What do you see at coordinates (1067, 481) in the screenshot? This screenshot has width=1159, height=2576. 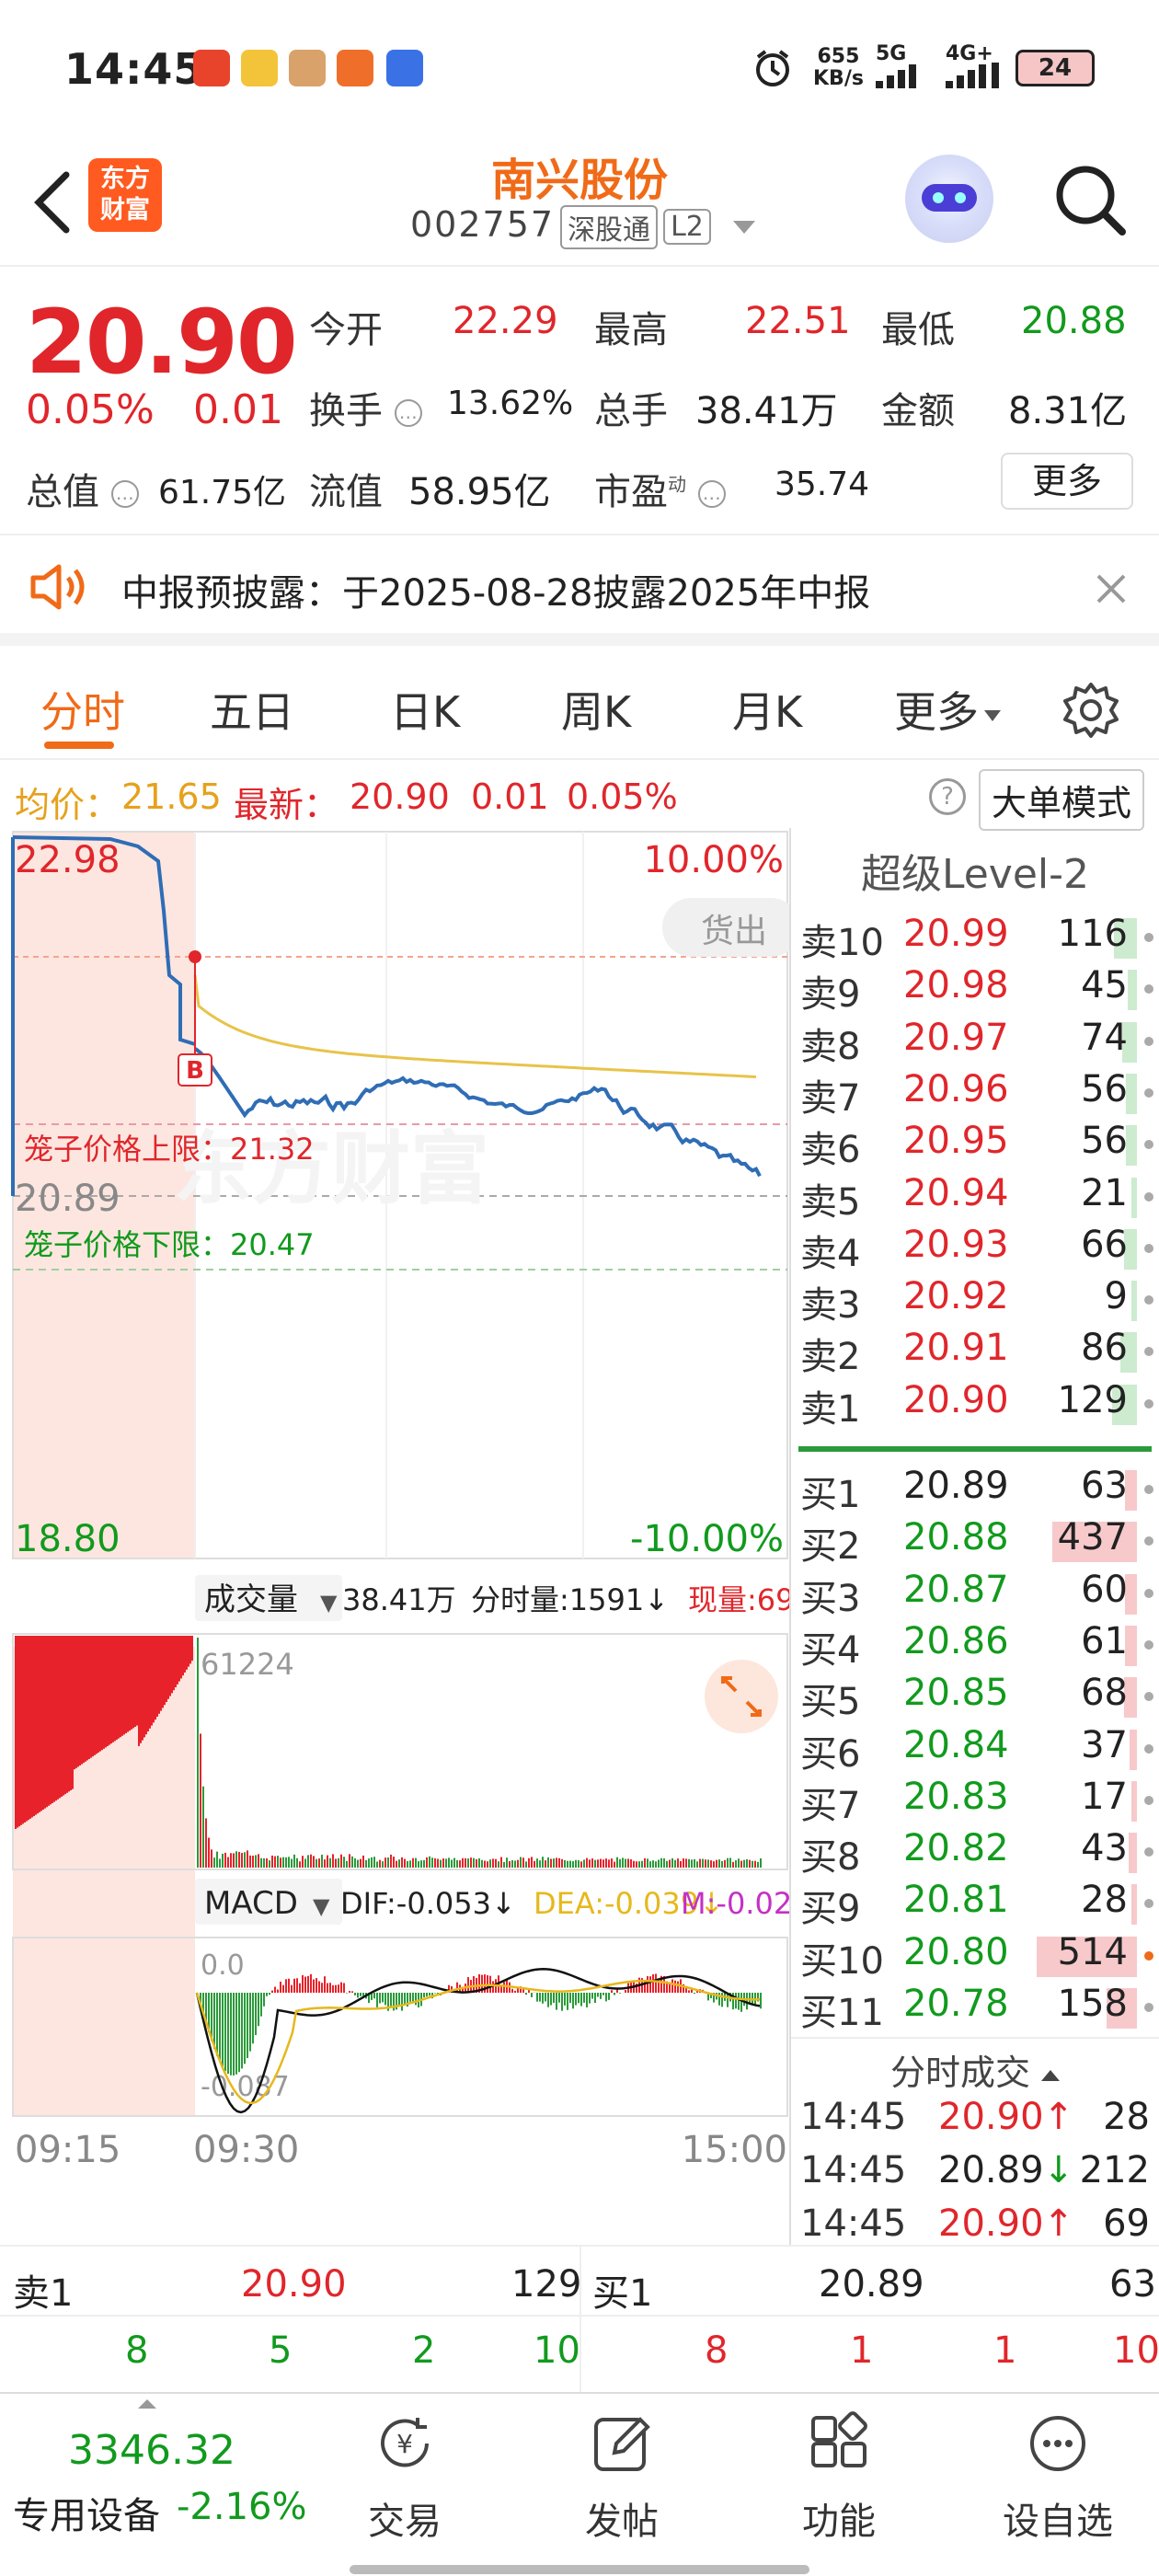 I see `more-button: 更多` at bounding box center [1067, 481].